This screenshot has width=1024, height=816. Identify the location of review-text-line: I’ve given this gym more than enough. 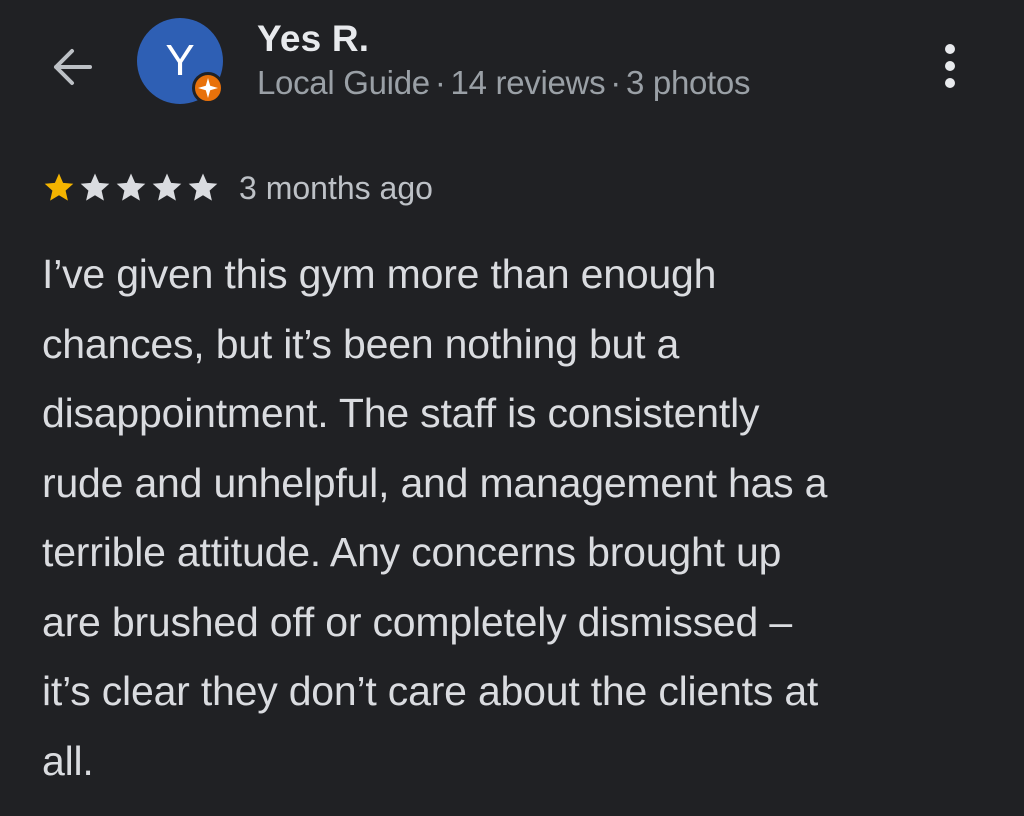
(379, 274).